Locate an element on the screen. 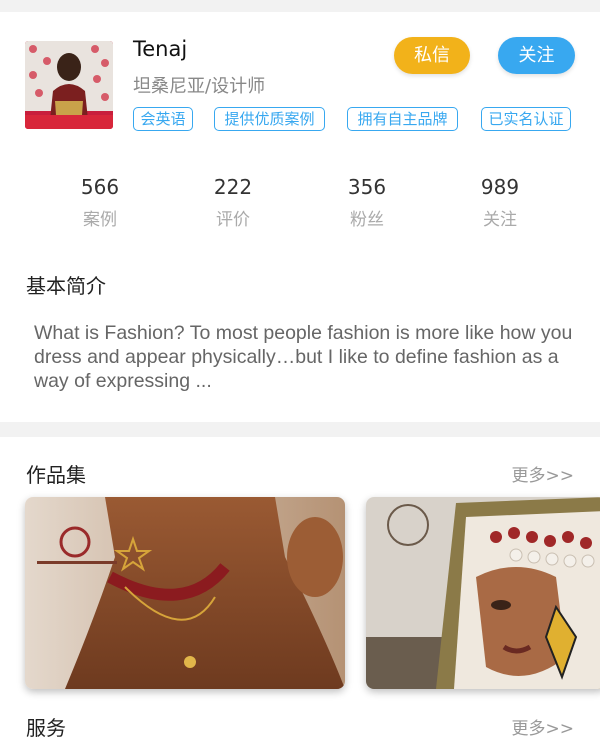 The width and height of the screenshot is (600, 755). tag-verified: 已实名认证 is located at coordinates (526, 119).